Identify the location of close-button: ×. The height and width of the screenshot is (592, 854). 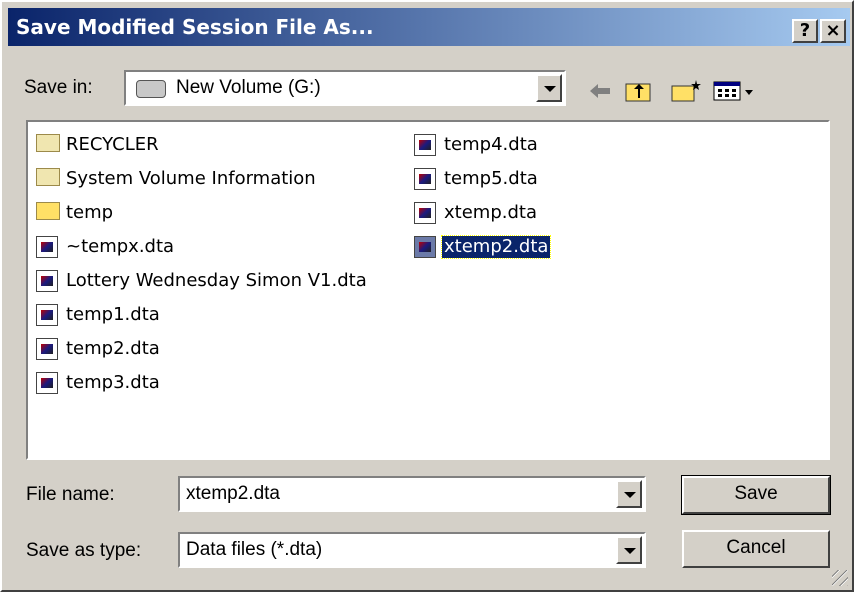
(833, 31).